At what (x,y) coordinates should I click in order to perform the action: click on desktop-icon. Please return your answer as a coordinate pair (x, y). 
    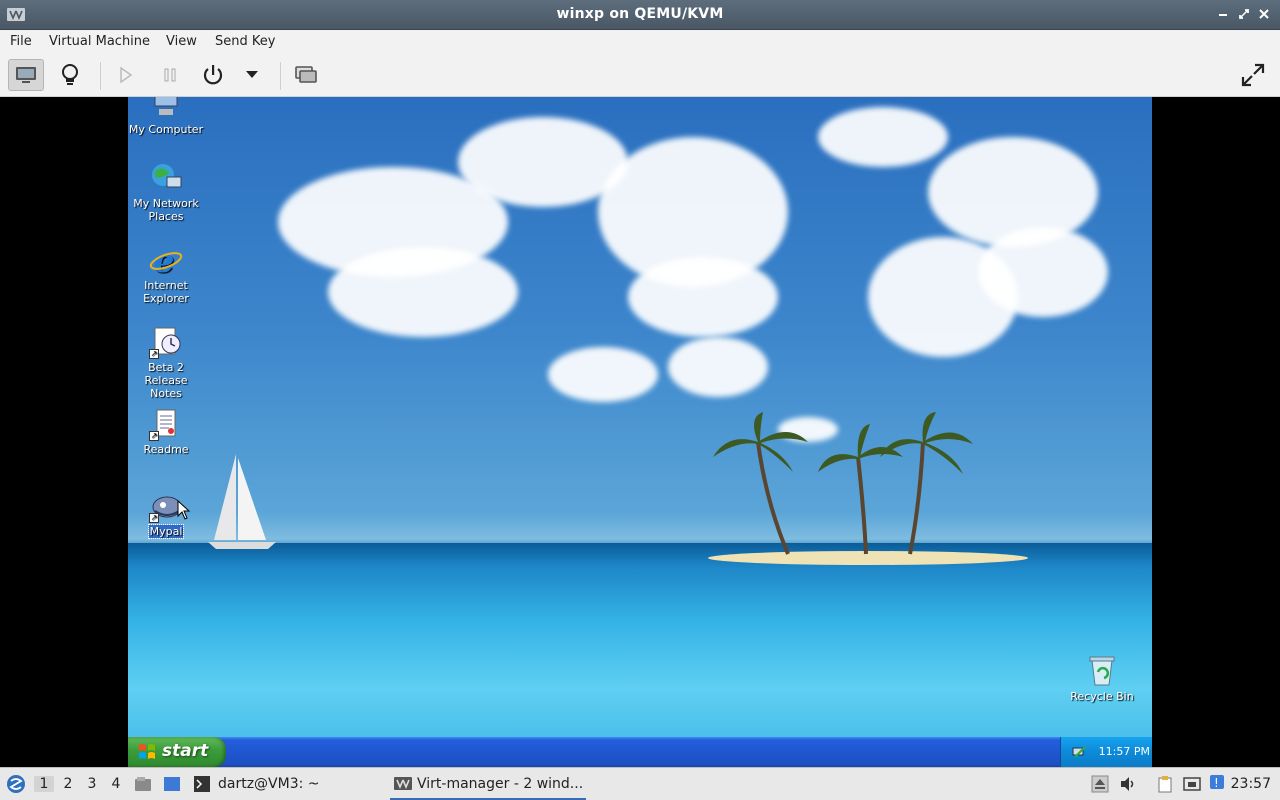
    Looking at the image, I should click on (172, 784).